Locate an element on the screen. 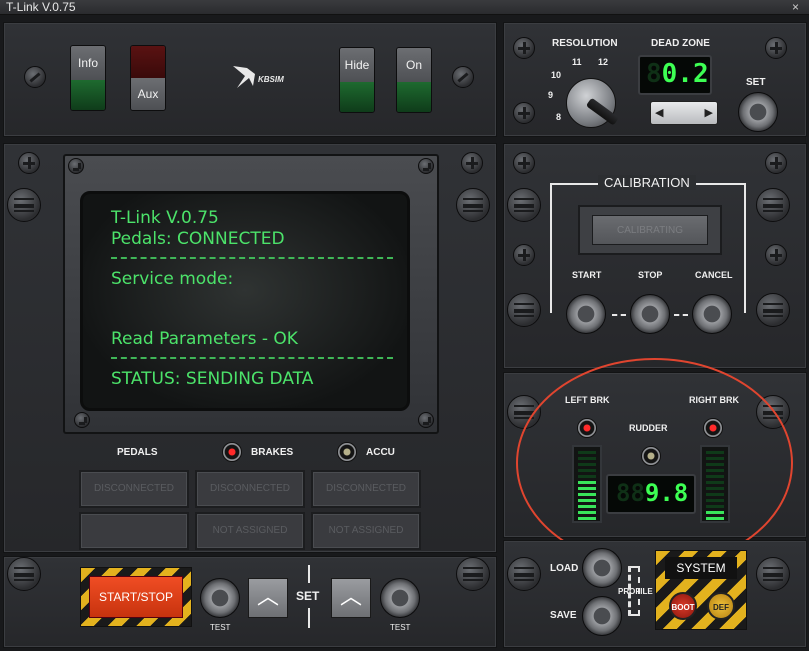 The width and height of the screenshot is (809, 651). hide-label: Hide is located at coordinates (357, 65).